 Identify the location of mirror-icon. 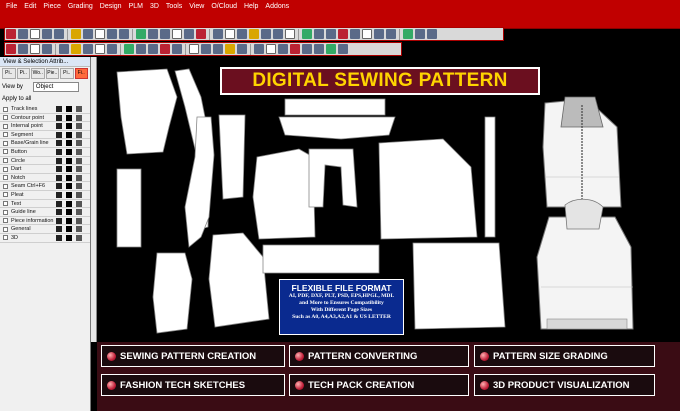
(307, 34).